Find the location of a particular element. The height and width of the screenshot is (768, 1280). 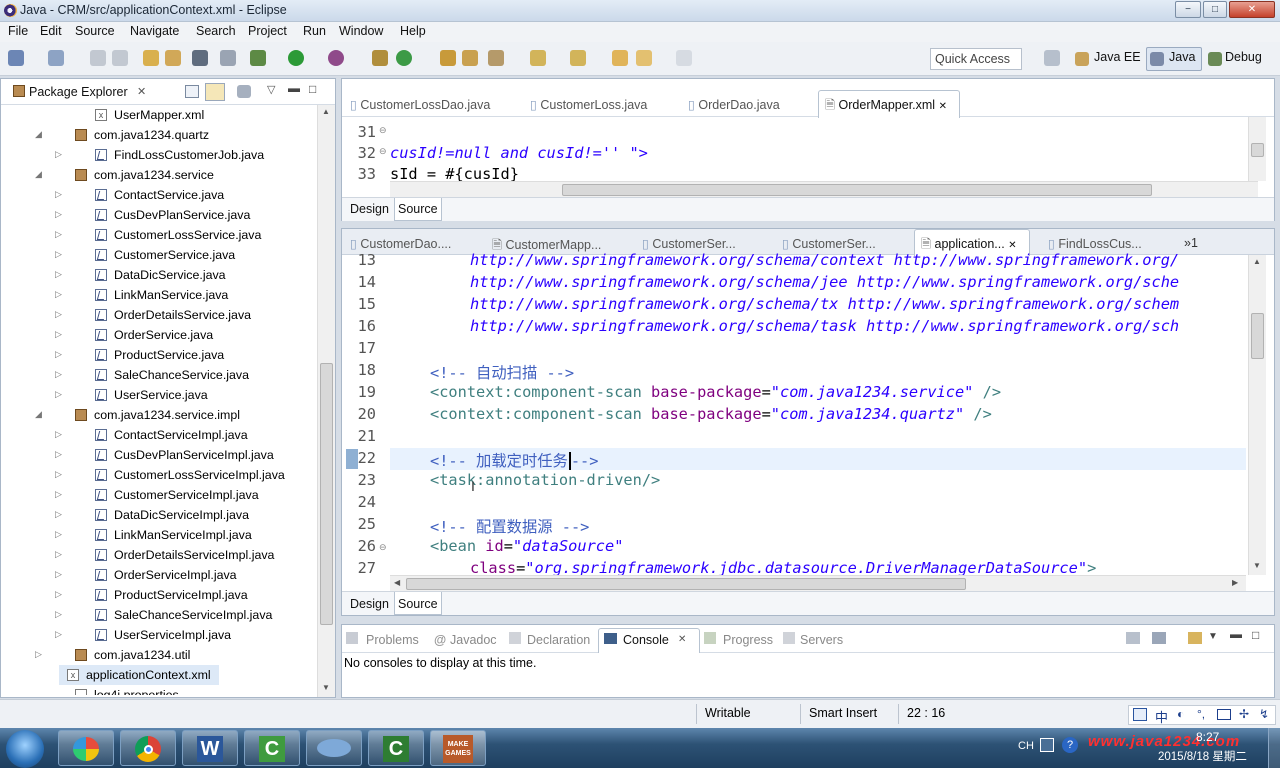

open-console-icon is located at coordinates (1195, 638).